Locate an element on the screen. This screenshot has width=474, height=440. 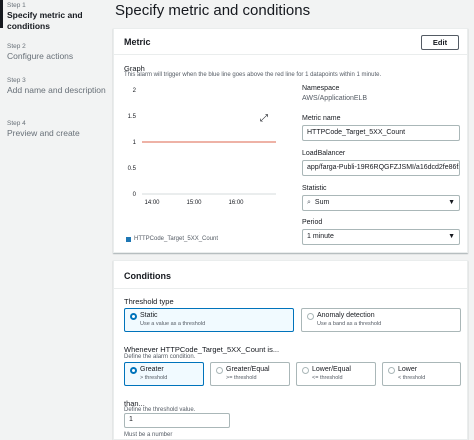
operator-greater-equal: Greater/Equal >= threshold is located at coordinates (250, 374).